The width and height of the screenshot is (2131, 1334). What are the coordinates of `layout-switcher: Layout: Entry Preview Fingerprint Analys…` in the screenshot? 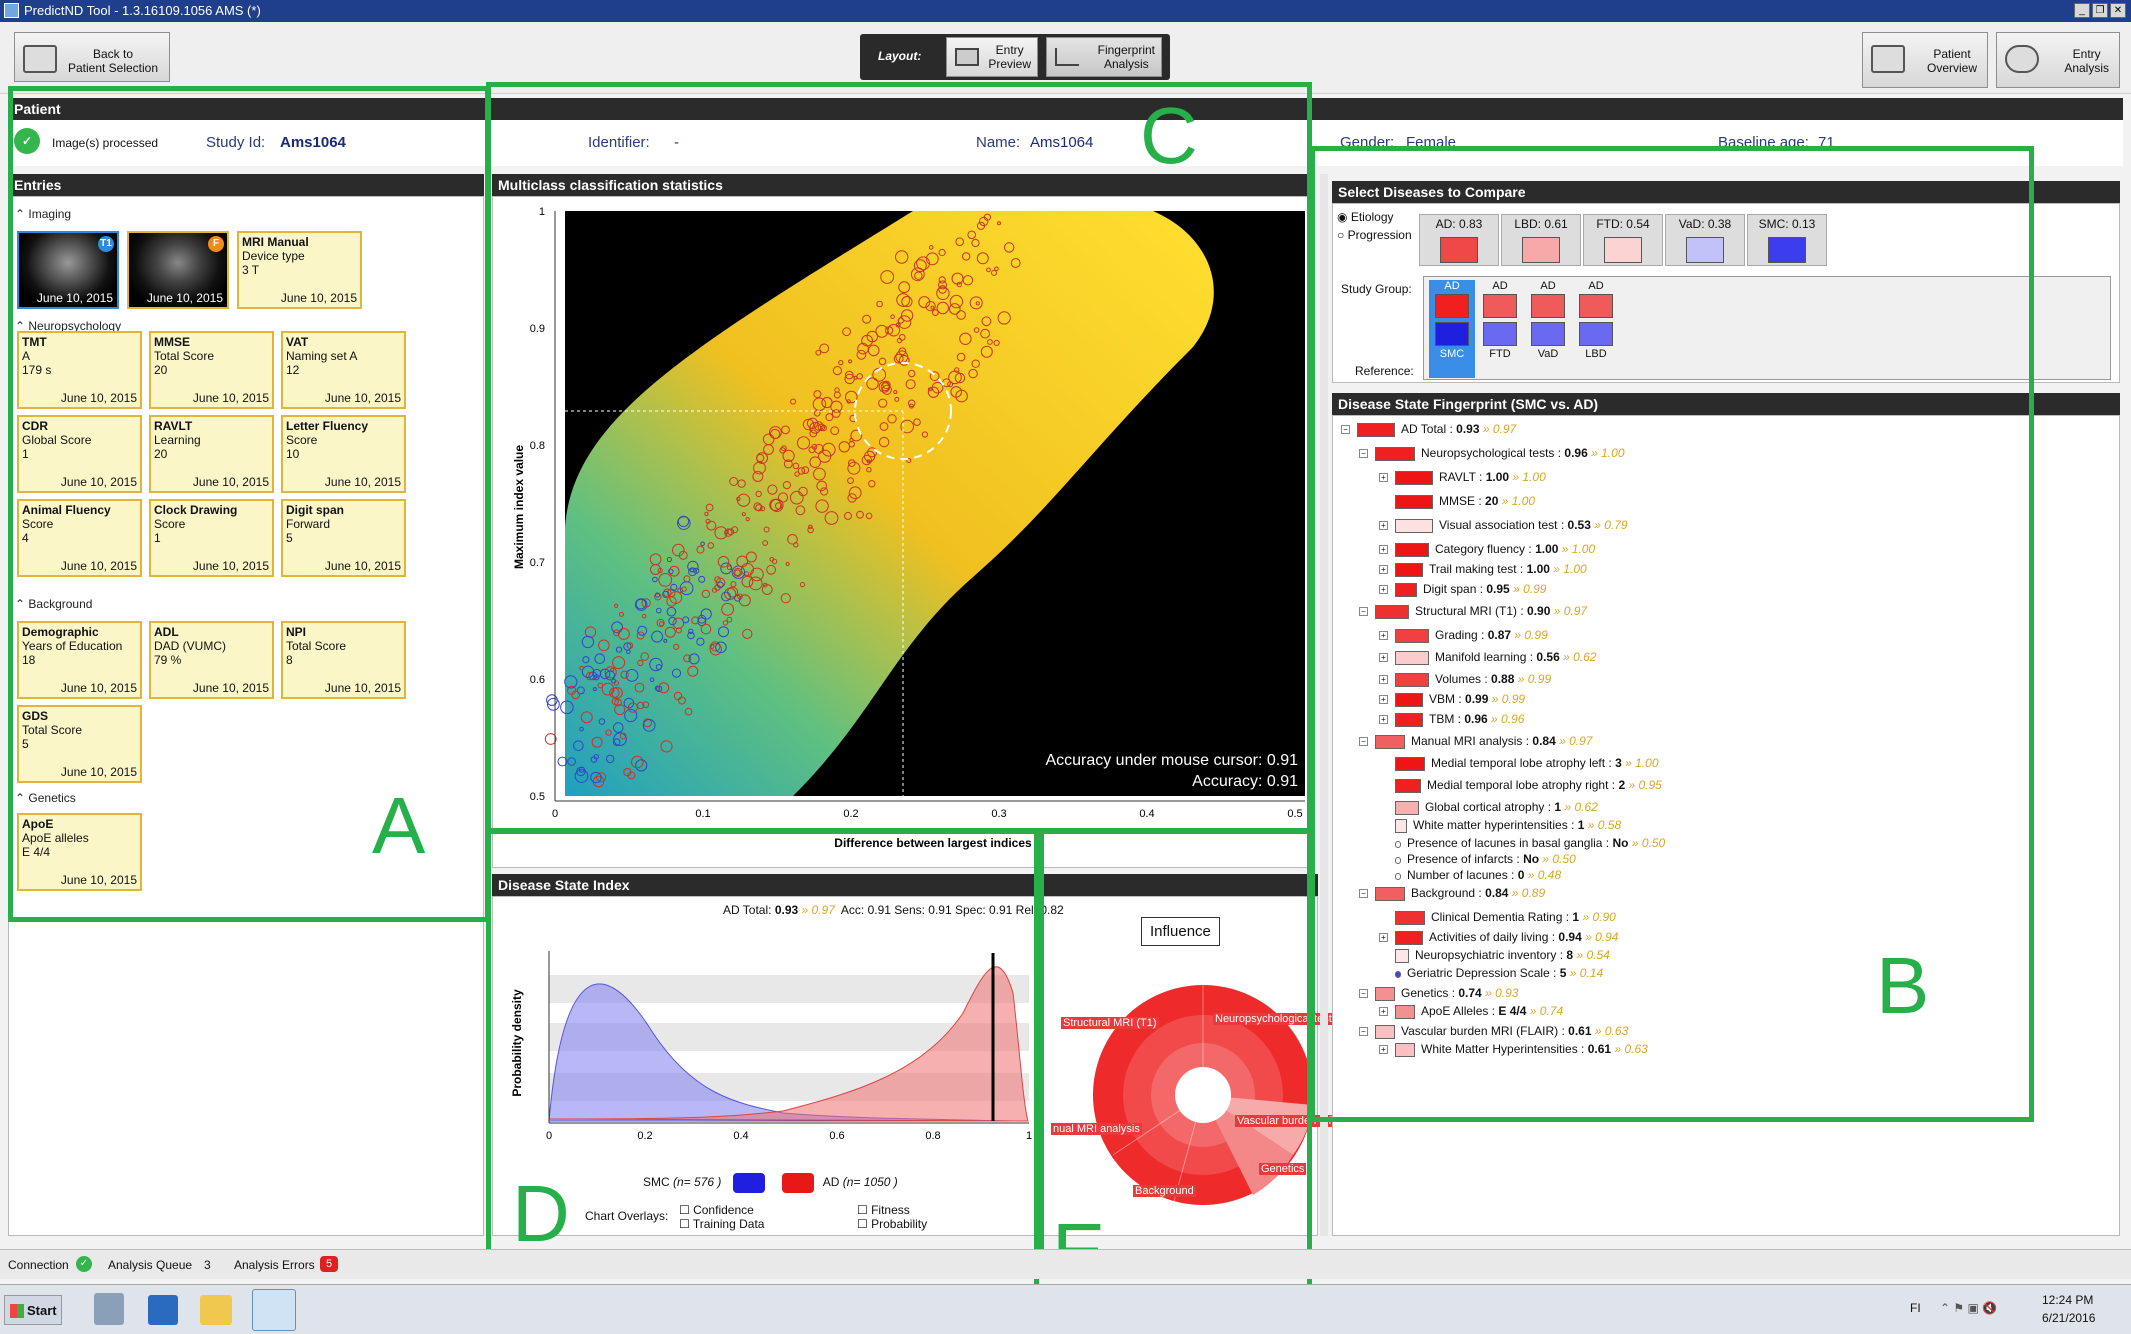 It's located at (1015, 57).